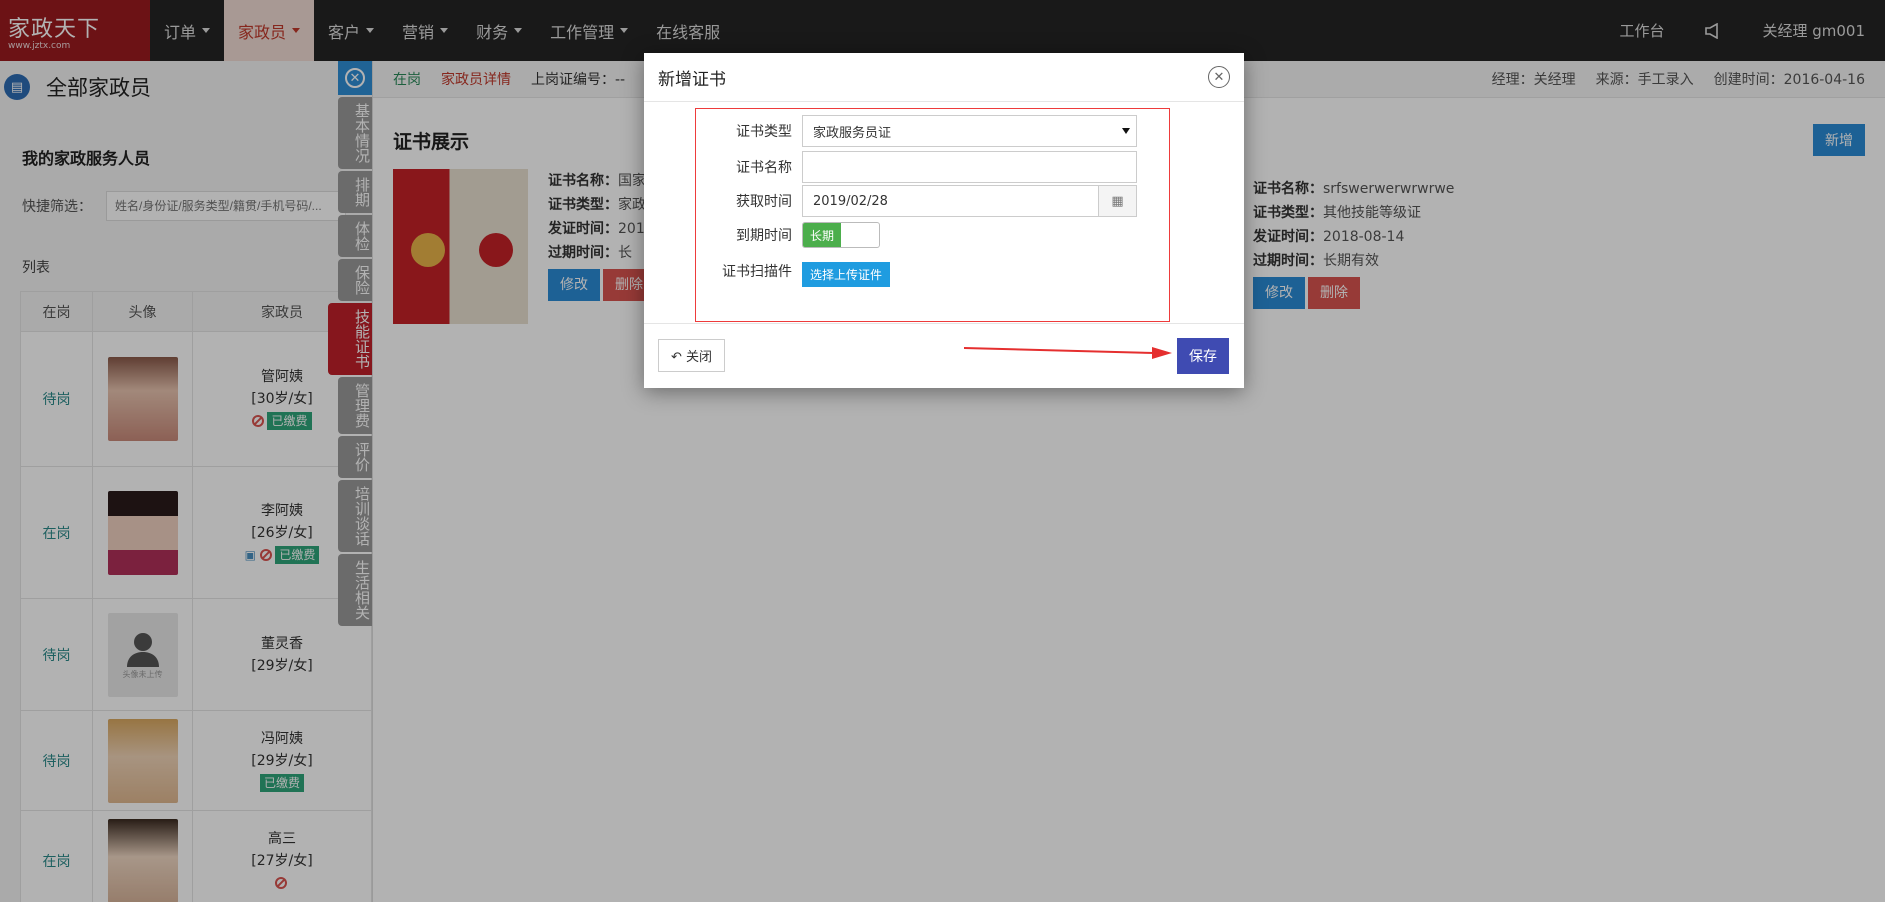  What do you see at coordinates (676, 357) in the screenshot?
I see `undo-icon: ↶` at bounding box center [676, 357].